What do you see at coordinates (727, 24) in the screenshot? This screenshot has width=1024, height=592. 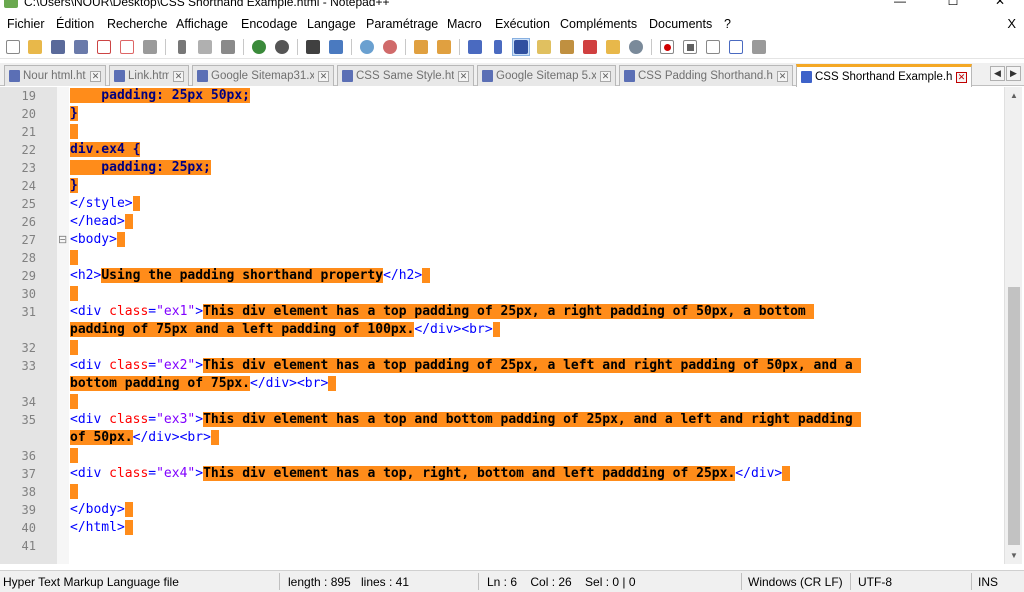 I see `menu-help: ?` at bounding box center [727, 24].